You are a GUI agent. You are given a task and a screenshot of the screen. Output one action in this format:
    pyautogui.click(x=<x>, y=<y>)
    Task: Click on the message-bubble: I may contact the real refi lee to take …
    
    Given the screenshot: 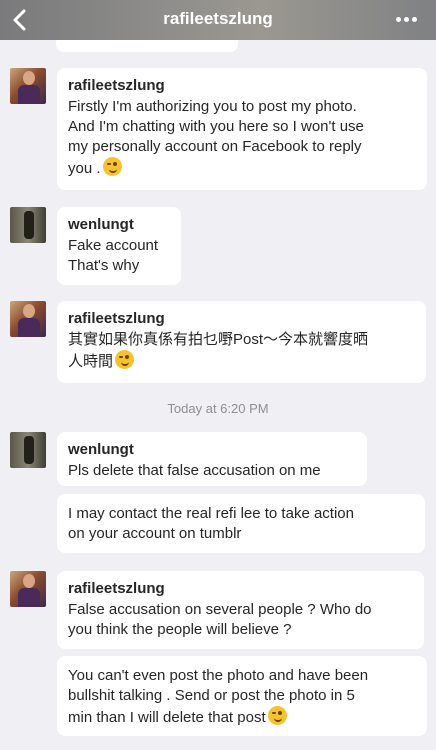 What is the action you would take?
    pyautogui.click(x=241, y=523)
    